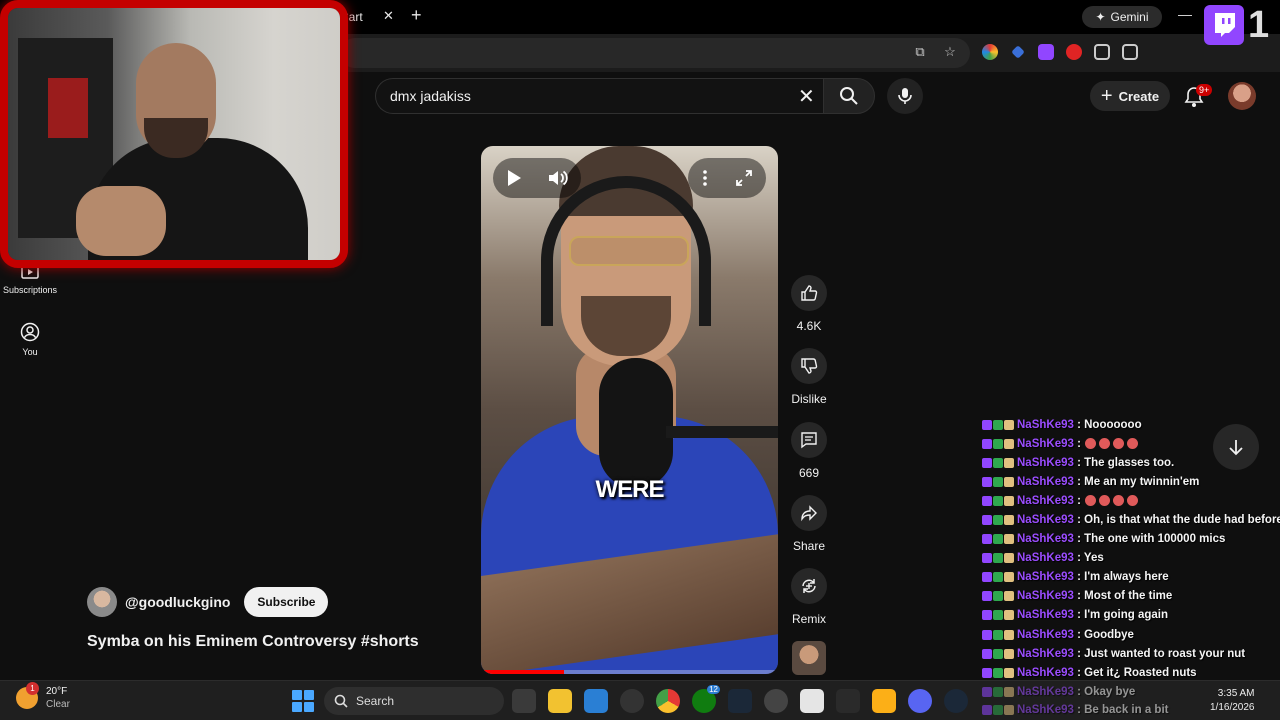 This screenshot has height=720, width=1280. I want to click on video-title: Symba on his Eminem Controversy #shorts, so click(253, 642).